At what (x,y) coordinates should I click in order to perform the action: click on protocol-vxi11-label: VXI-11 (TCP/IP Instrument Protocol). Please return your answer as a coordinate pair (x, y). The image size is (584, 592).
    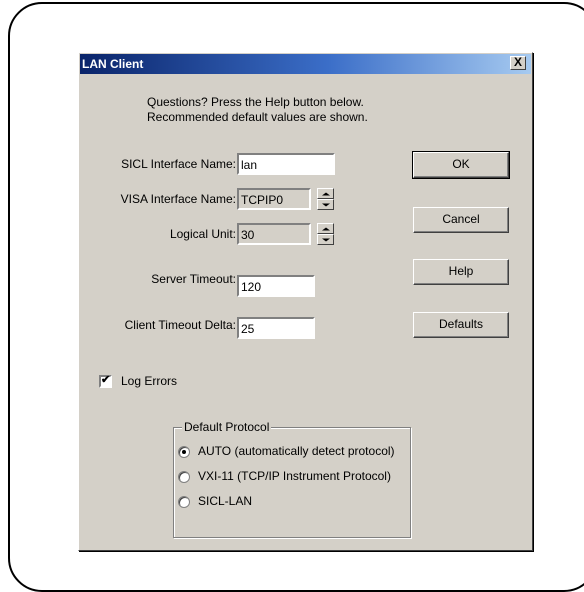
    Looking at the image, I should click on (294, 476).